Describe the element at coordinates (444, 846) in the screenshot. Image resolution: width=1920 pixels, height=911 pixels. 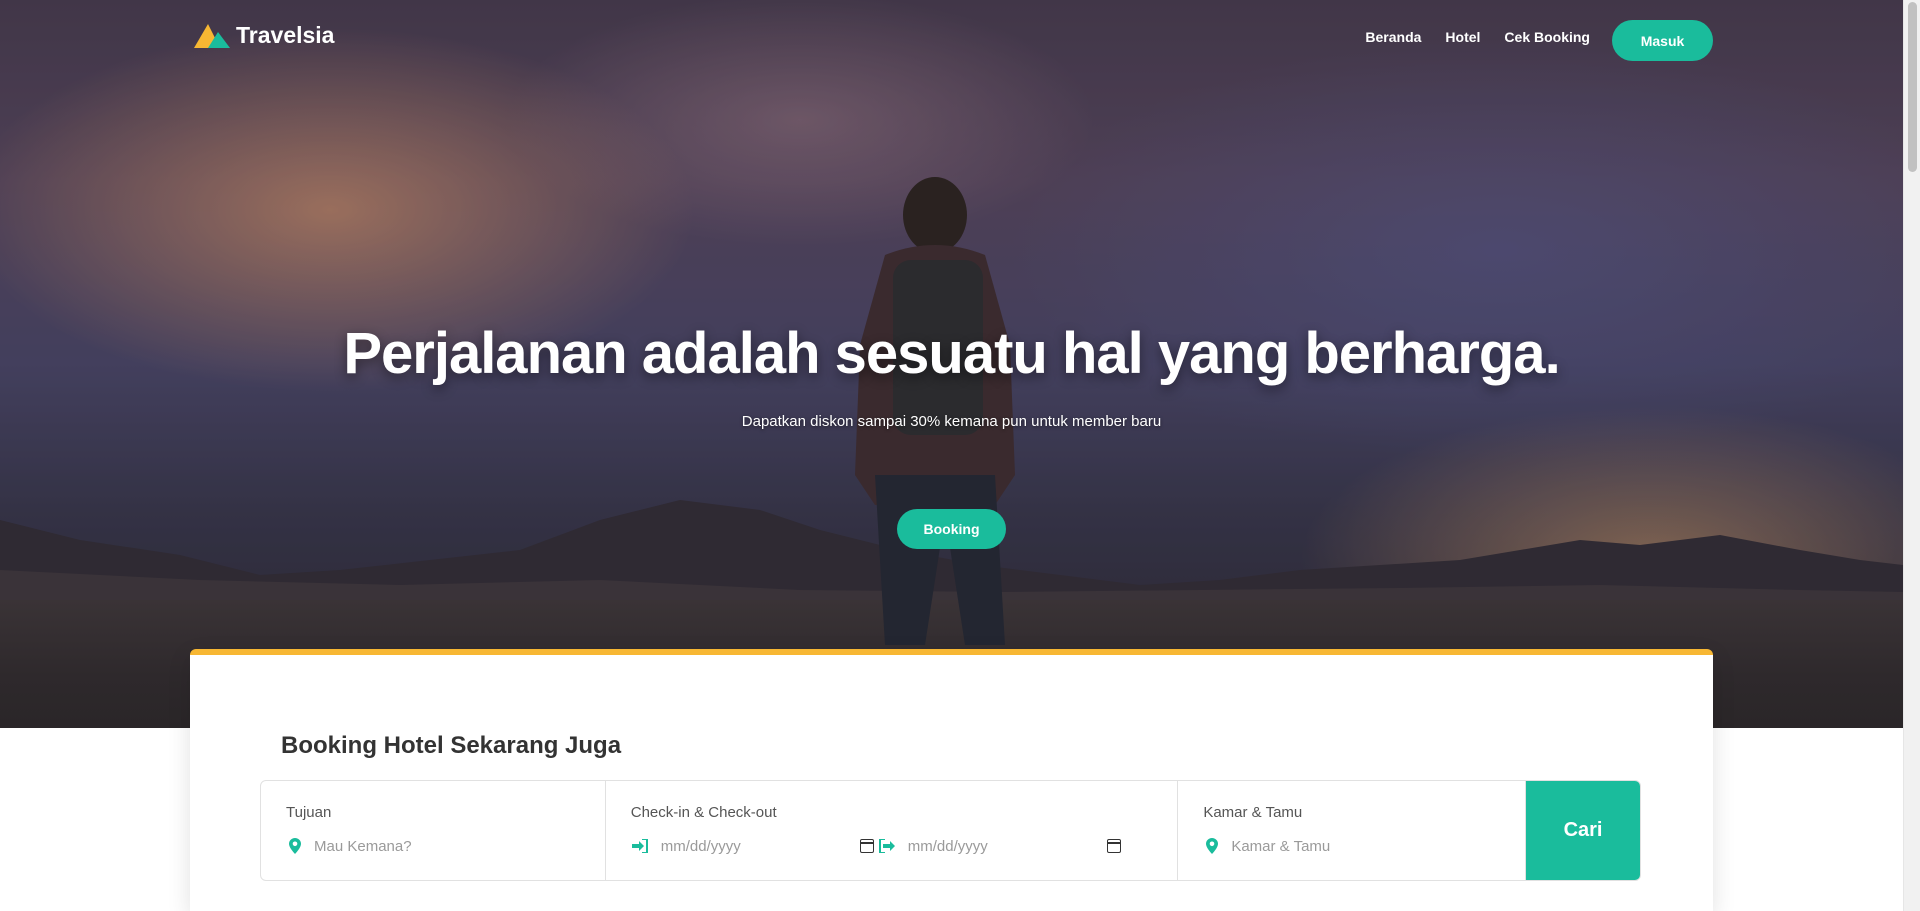
I see `destination-input` at that location.